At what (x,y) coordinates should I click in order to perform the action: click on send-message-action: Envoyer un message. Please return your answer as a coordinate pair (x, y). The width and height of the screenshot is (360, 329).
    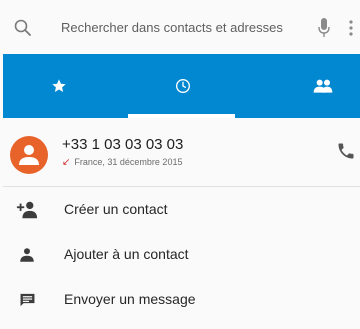
    Looking at the image, I should click on (180, 300).